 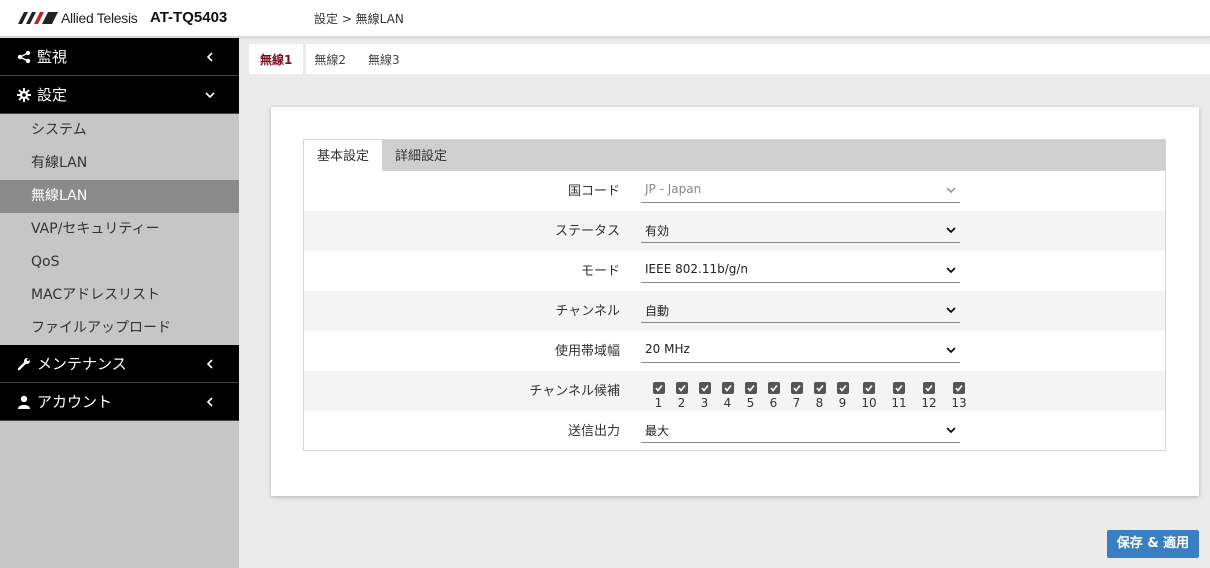 What do you see at coordinates (119, 328) in the screenshot?
I see `sidebar-item-file-upload: ファイルアップロード` at bounding box center [119, 328].